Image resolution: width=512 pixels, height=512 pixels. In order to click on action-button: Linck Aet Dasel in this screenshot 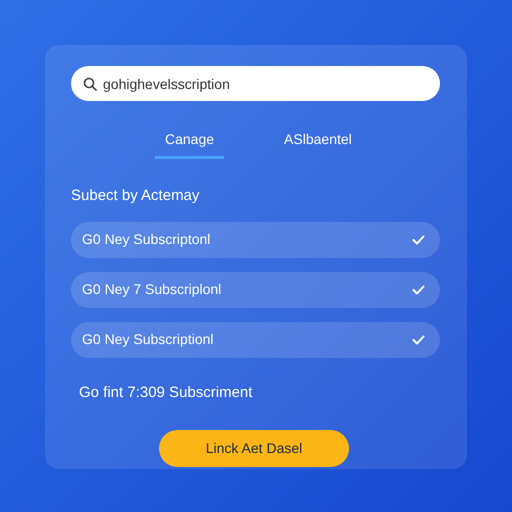, I will do `click(254, 448)`.